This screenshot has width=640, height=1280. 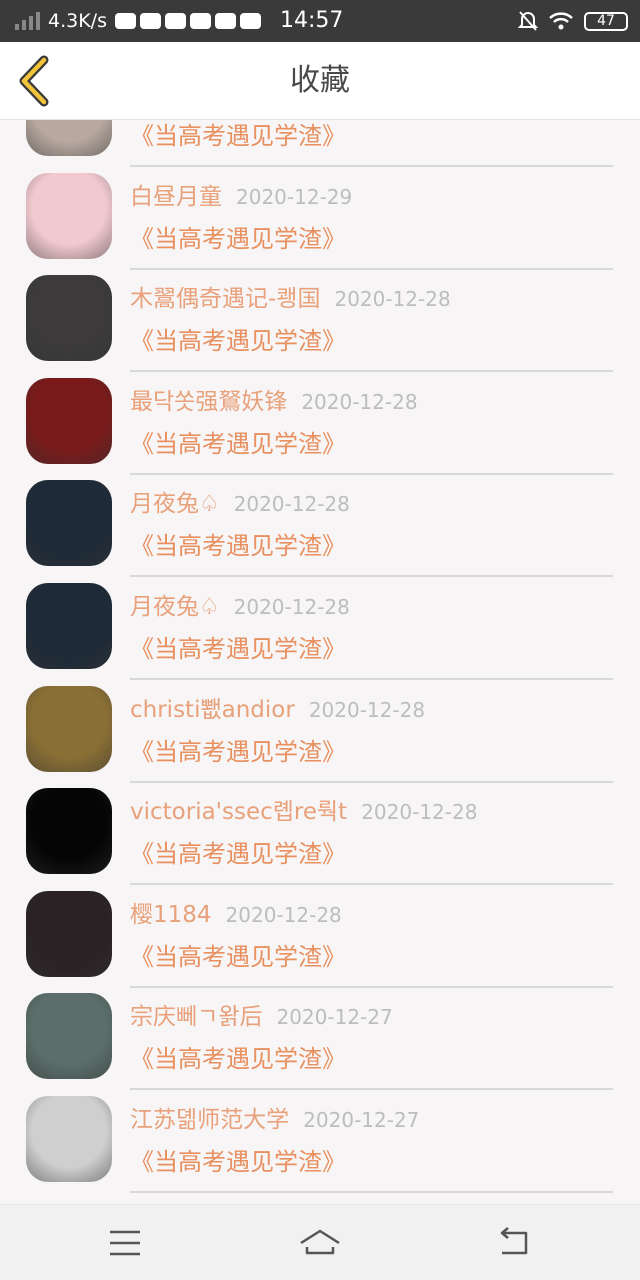 What do you see at coordinates (225, 21) in the screenshot?
I see `browser-icon` at bounding box center [225, 21].